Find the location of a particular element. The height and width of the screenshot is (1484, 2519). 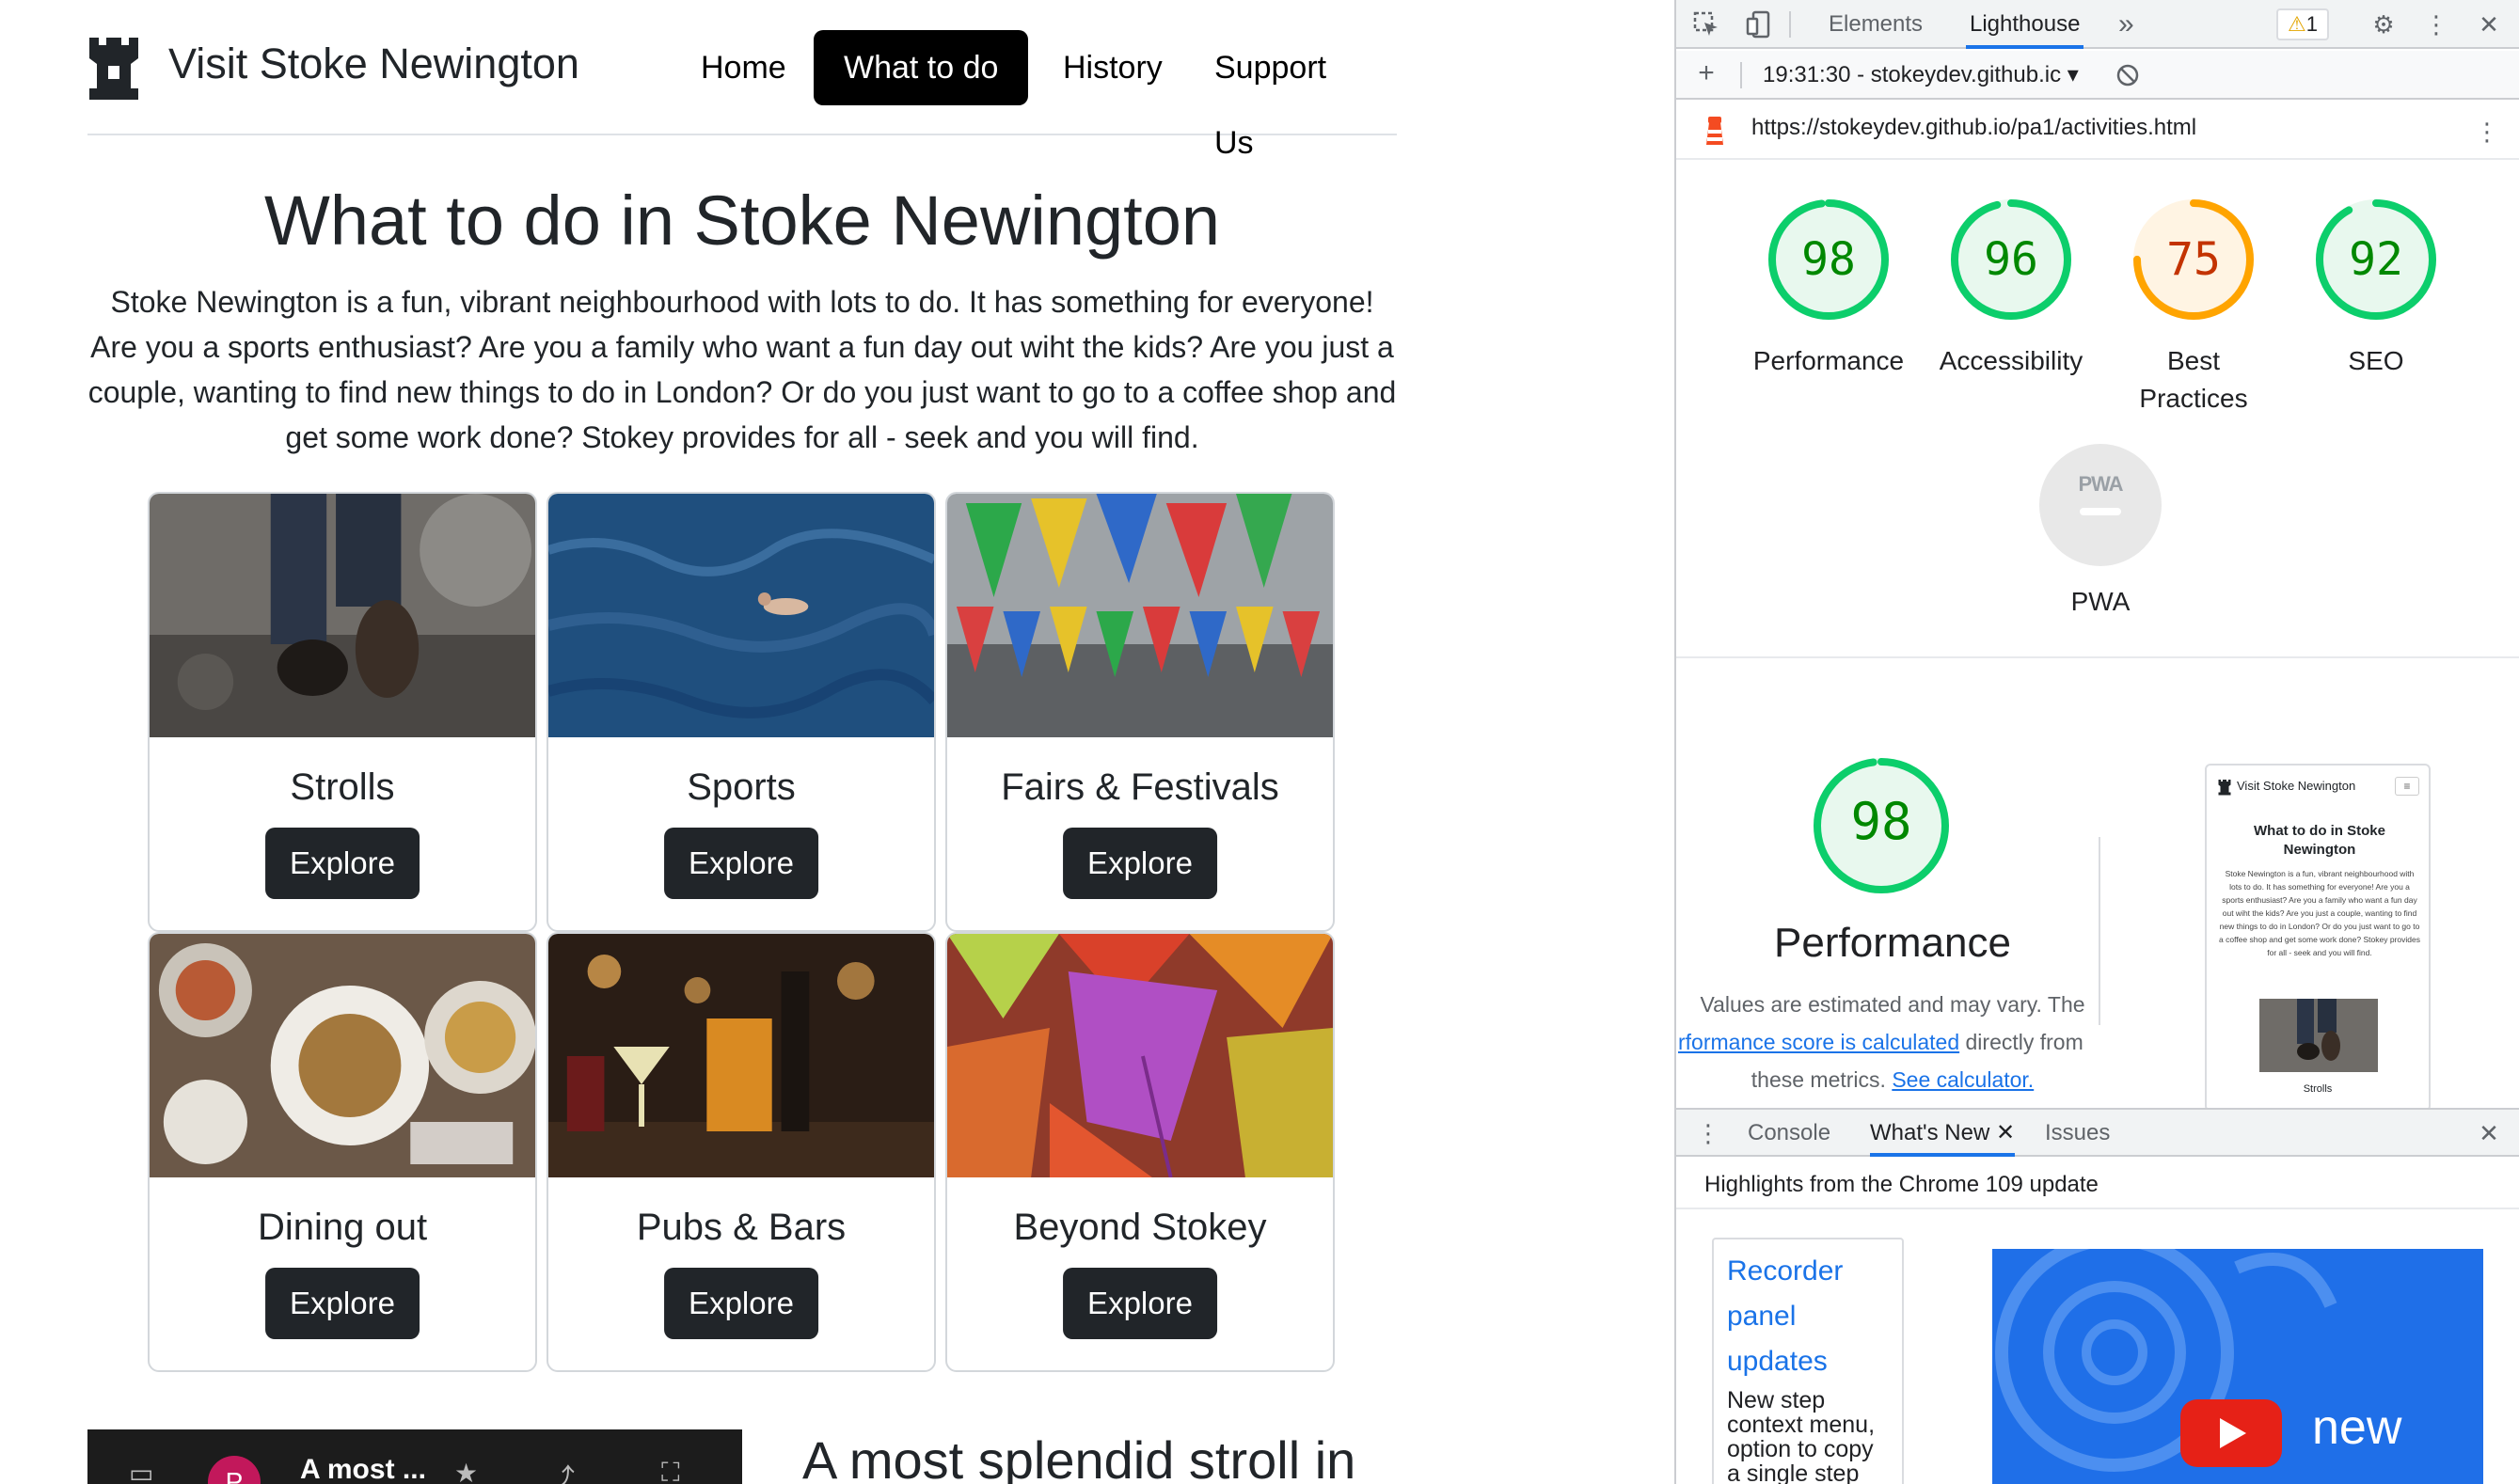

thumb-title: What to do in Stoke Newington is located at coordinates (2319, 840).